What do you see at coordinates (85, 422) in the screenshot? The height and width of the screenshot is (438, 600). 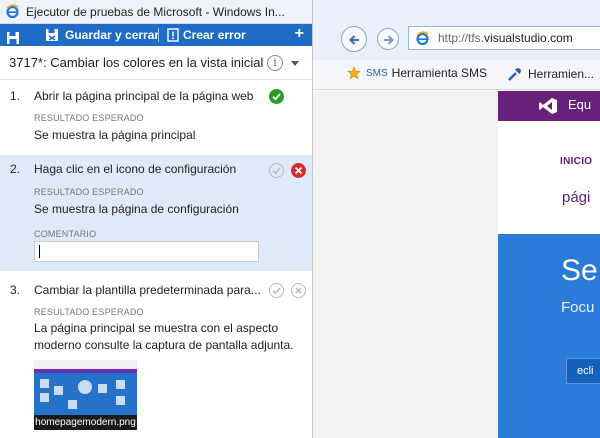 I see `attachment-filename: homepagemodern.png` at bounding box center [85, 422].